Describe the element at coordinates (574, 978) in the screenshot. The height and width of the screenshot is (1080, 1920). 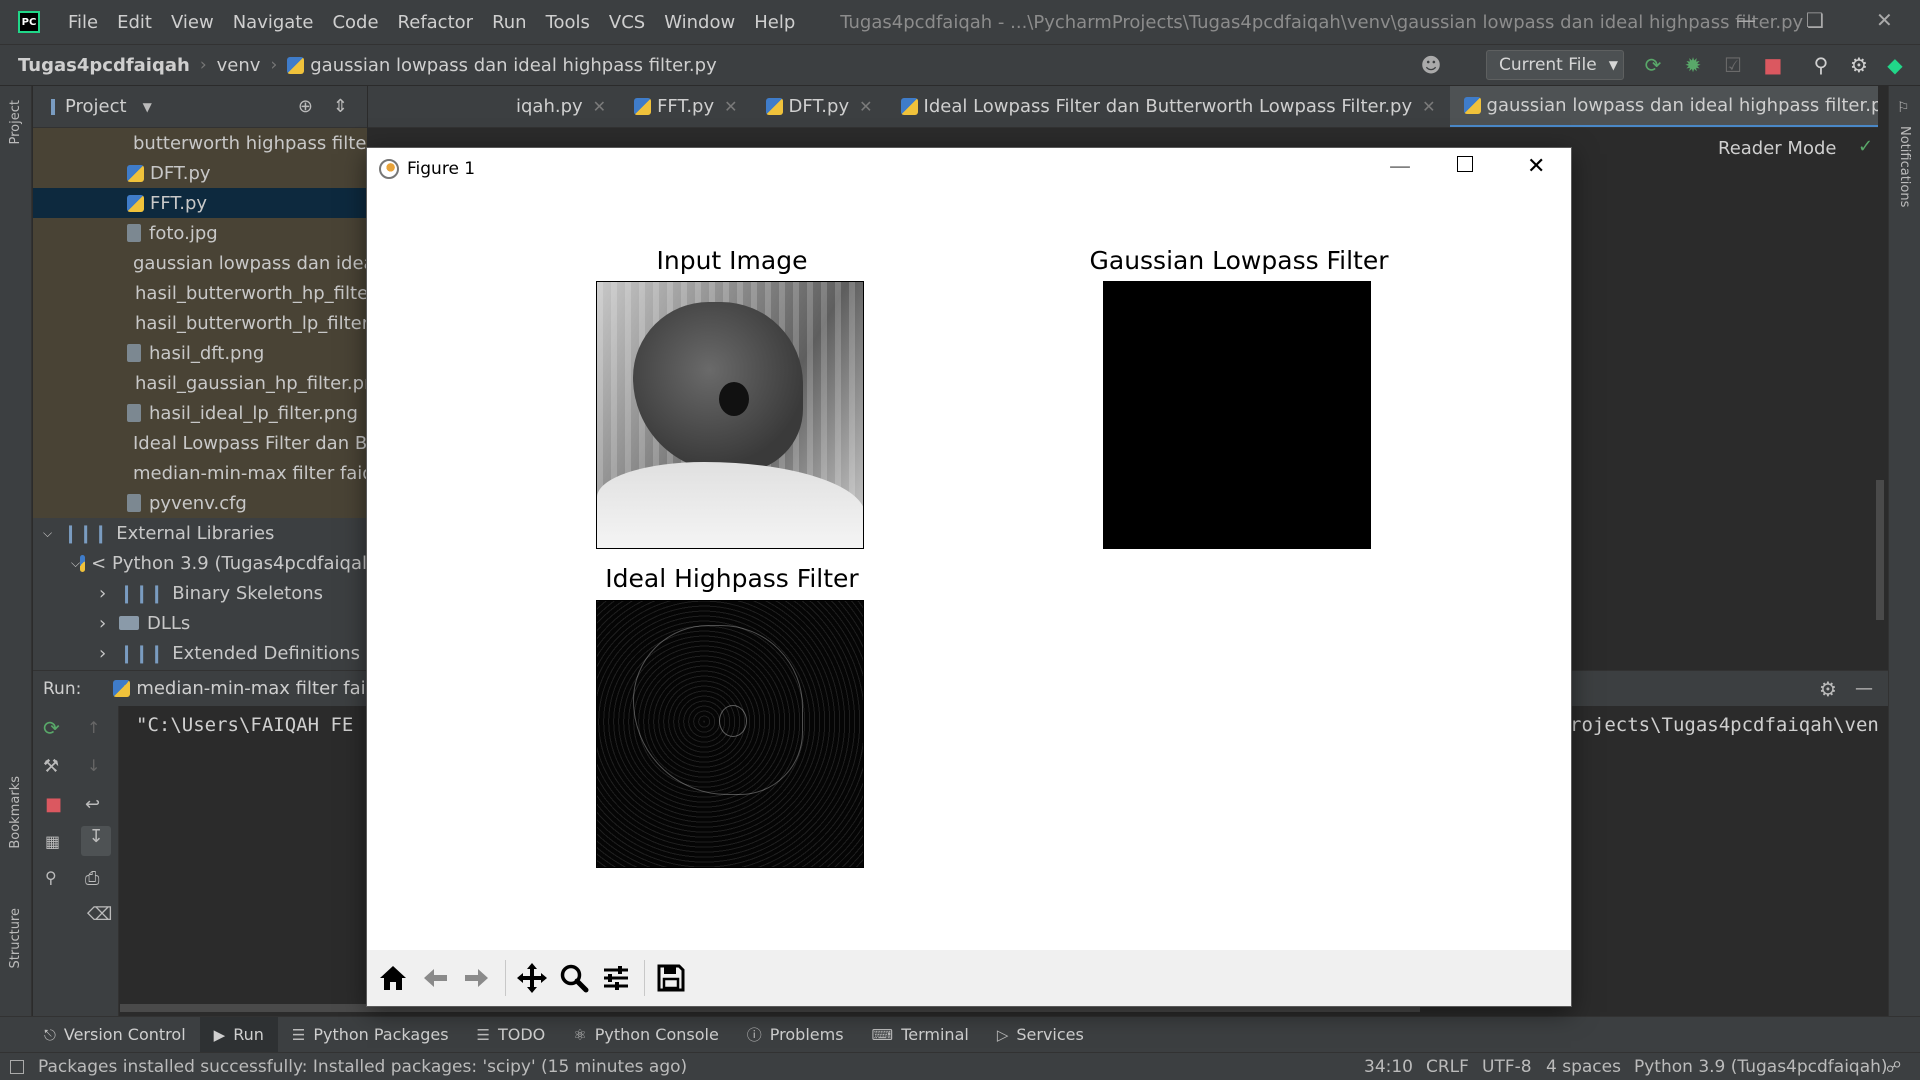
I see `zoom-button` at that location.